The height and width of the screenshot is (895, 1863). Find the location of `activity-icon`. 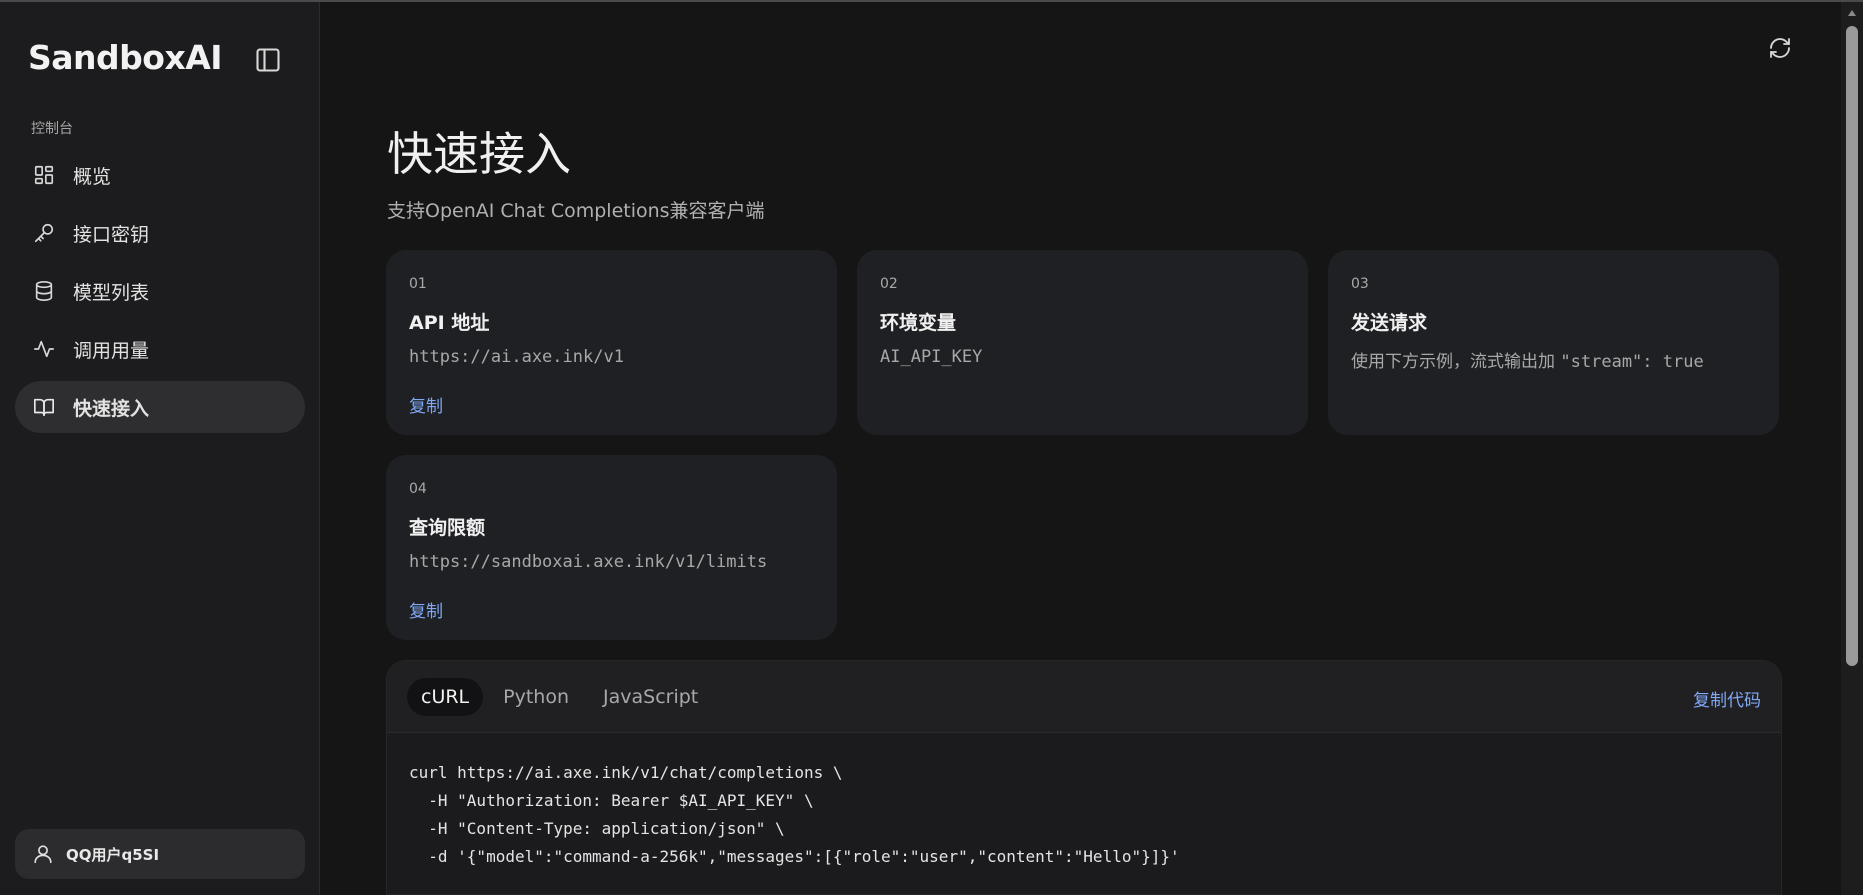

activity-icon is located at coordinates (44, 349).